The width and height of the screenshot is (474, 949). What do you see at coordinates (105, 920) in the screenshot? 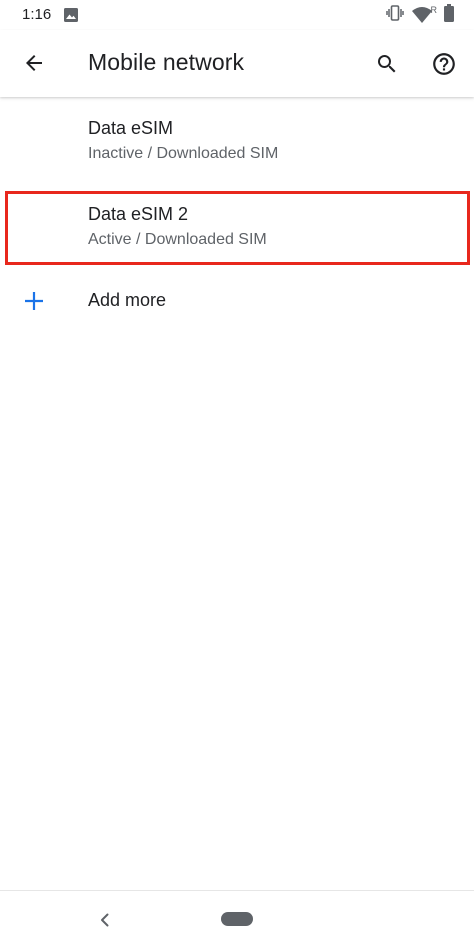
I see `nav-back-icon` at bounding box center [105, 920].